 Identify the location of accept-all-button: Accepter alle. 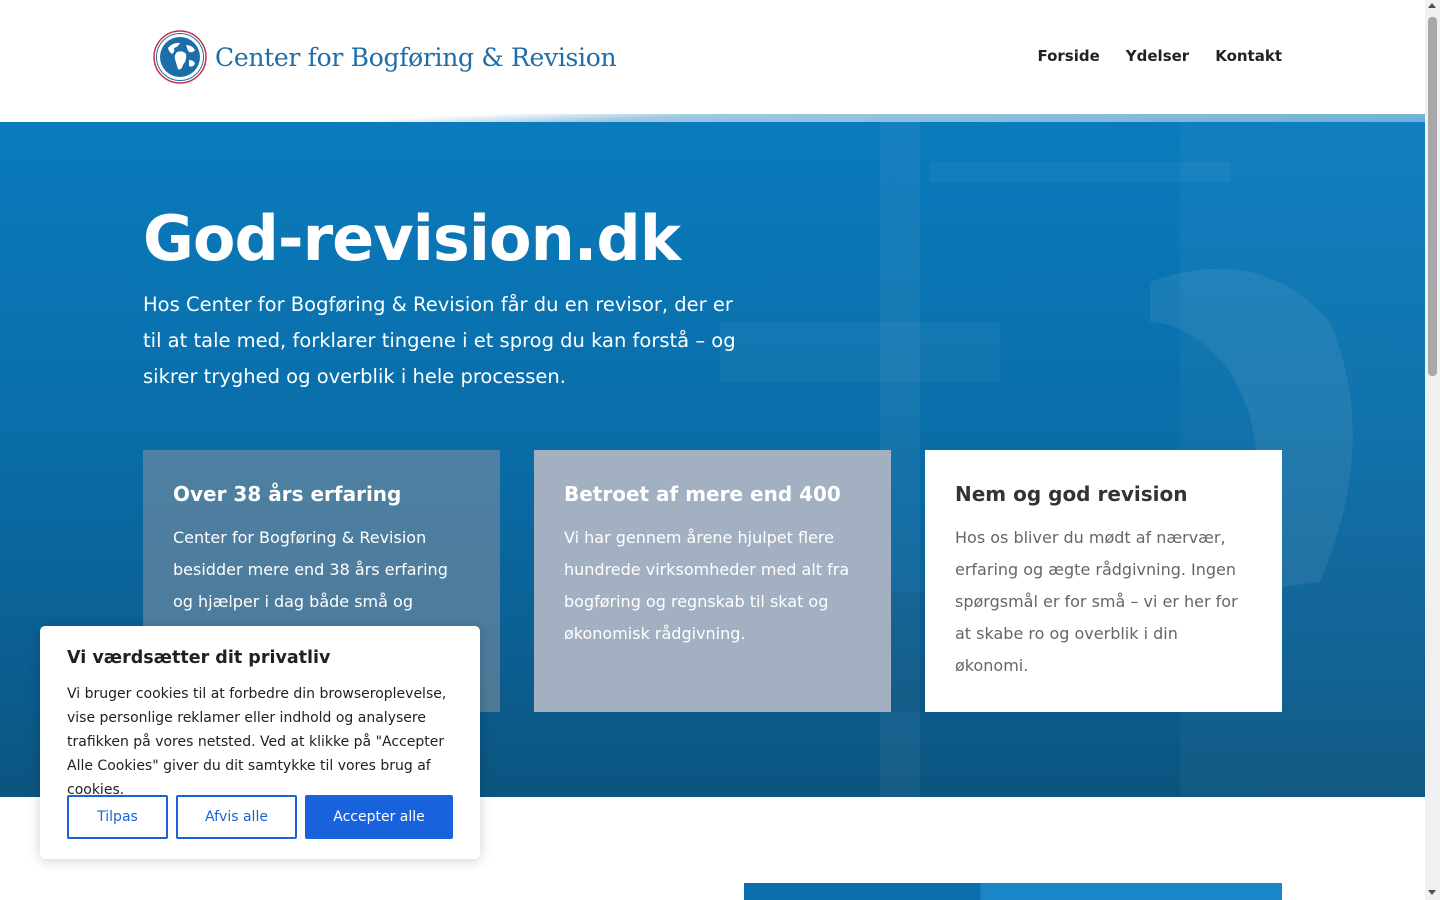
(379, 817).